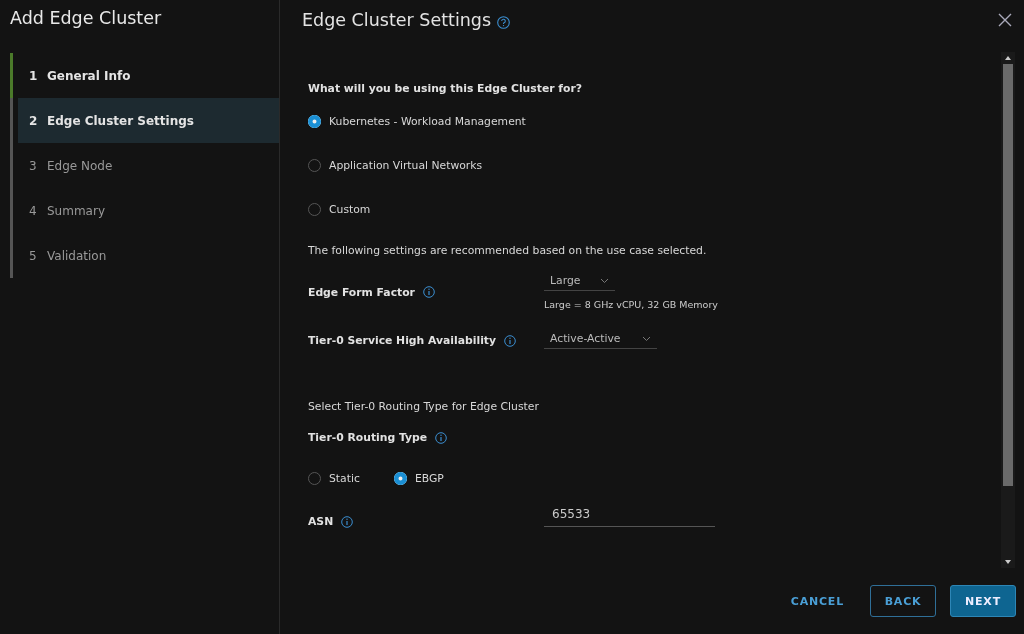 The height and width of the screenshot is (634, 1024). Describe the element at coordinates (1008, 562) in the screenshot. I see `scroll-down-arrow-icon` at that location.